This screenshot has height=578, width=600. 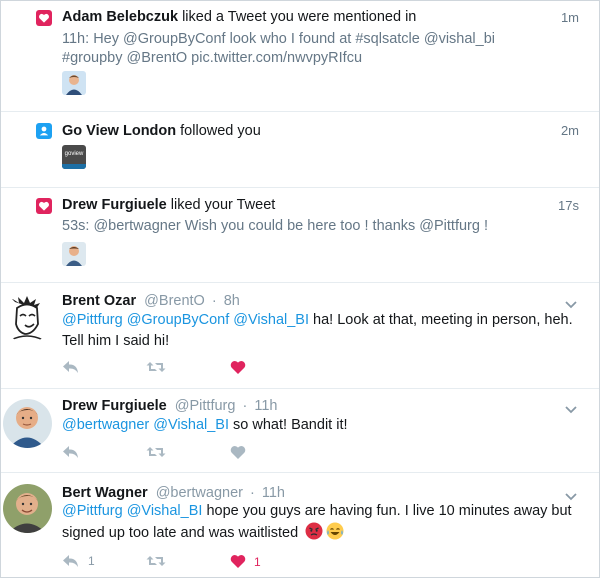 What do you see at coordinates (300, 149) in the screenshot?
I see `notification-follow: Go View London followed you 2m goview` at bounding box center [300, 149].